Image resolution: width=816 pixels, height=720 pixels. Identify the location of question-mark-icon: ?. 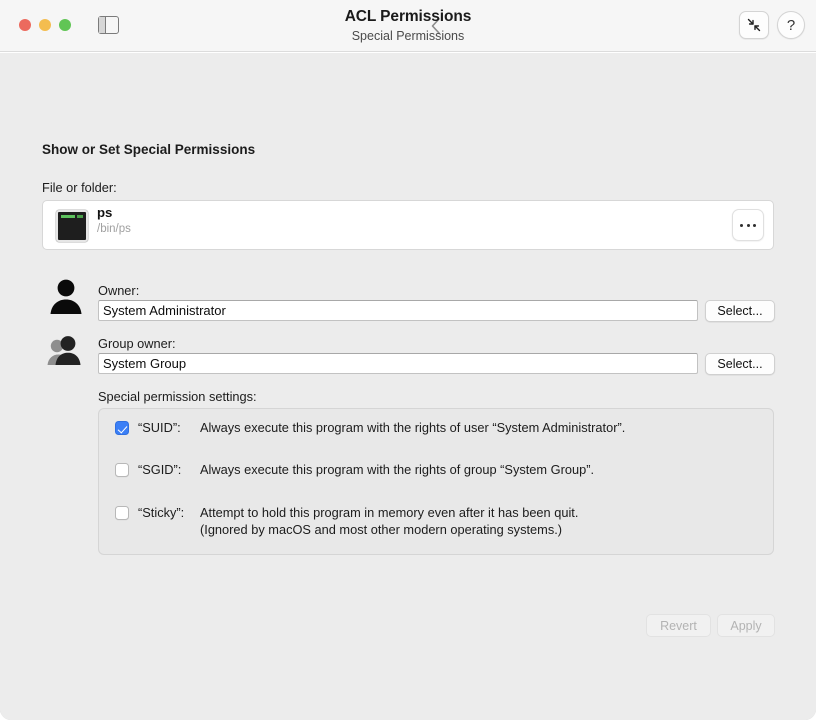
(791, 25).